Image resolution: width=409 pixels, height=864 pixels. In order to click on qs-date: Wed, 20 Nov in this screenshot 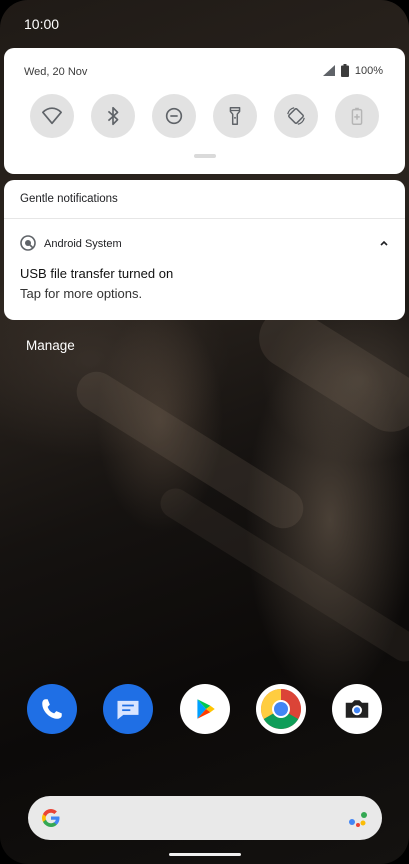, I will do `click(56, 72)`.